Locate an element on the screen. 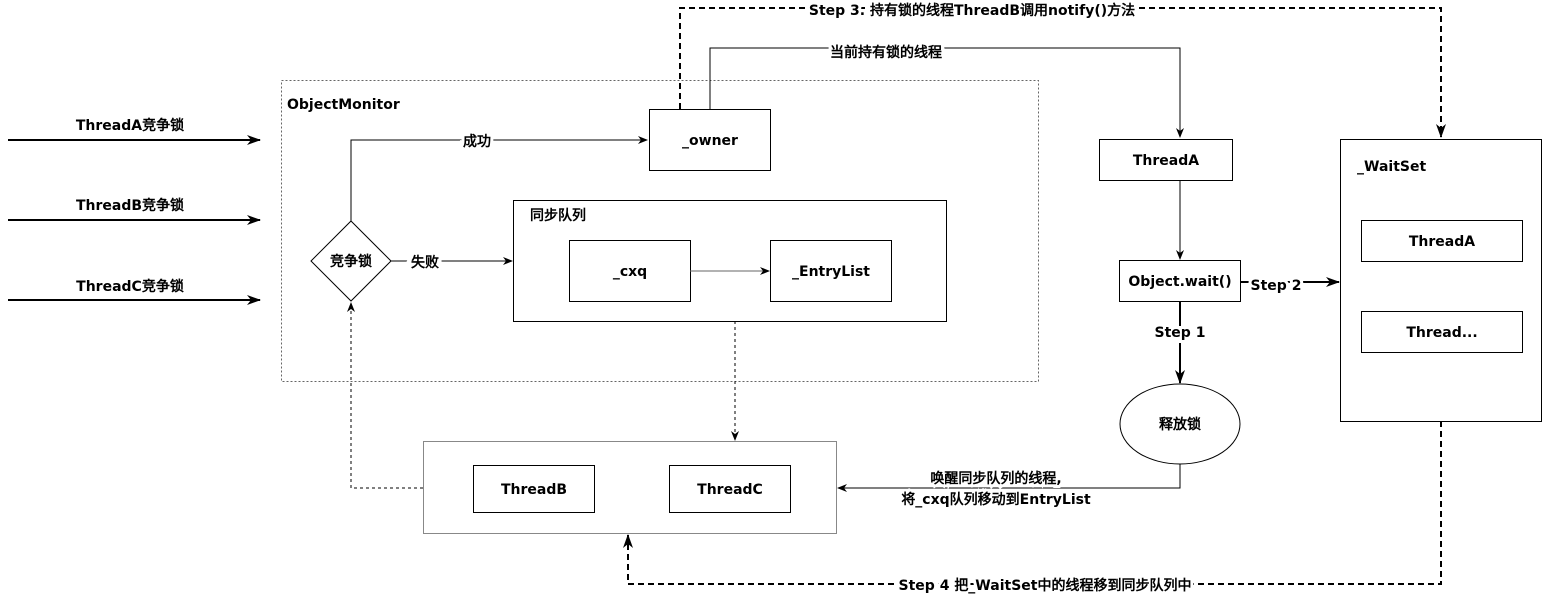 This screenshot has height=595, width=1544. step2-label: Step 2 is located at coordinates (1276, 286).